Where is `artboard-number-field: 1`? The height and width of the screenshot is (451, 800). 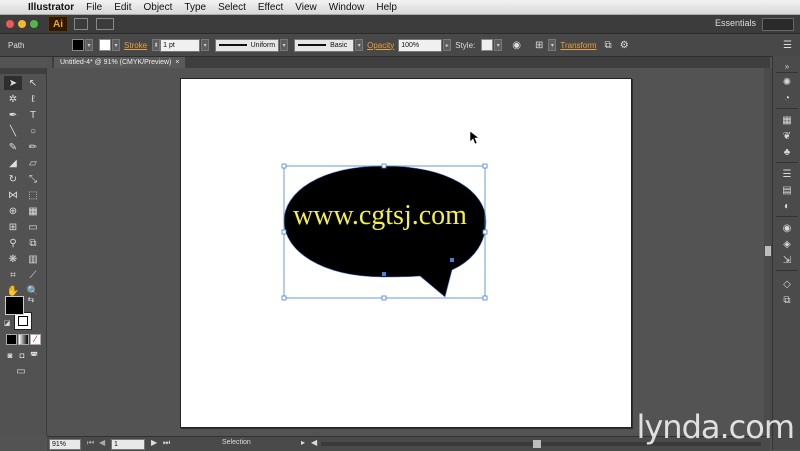
artboard-number-field: 1 is located at coordinates (128, 444).